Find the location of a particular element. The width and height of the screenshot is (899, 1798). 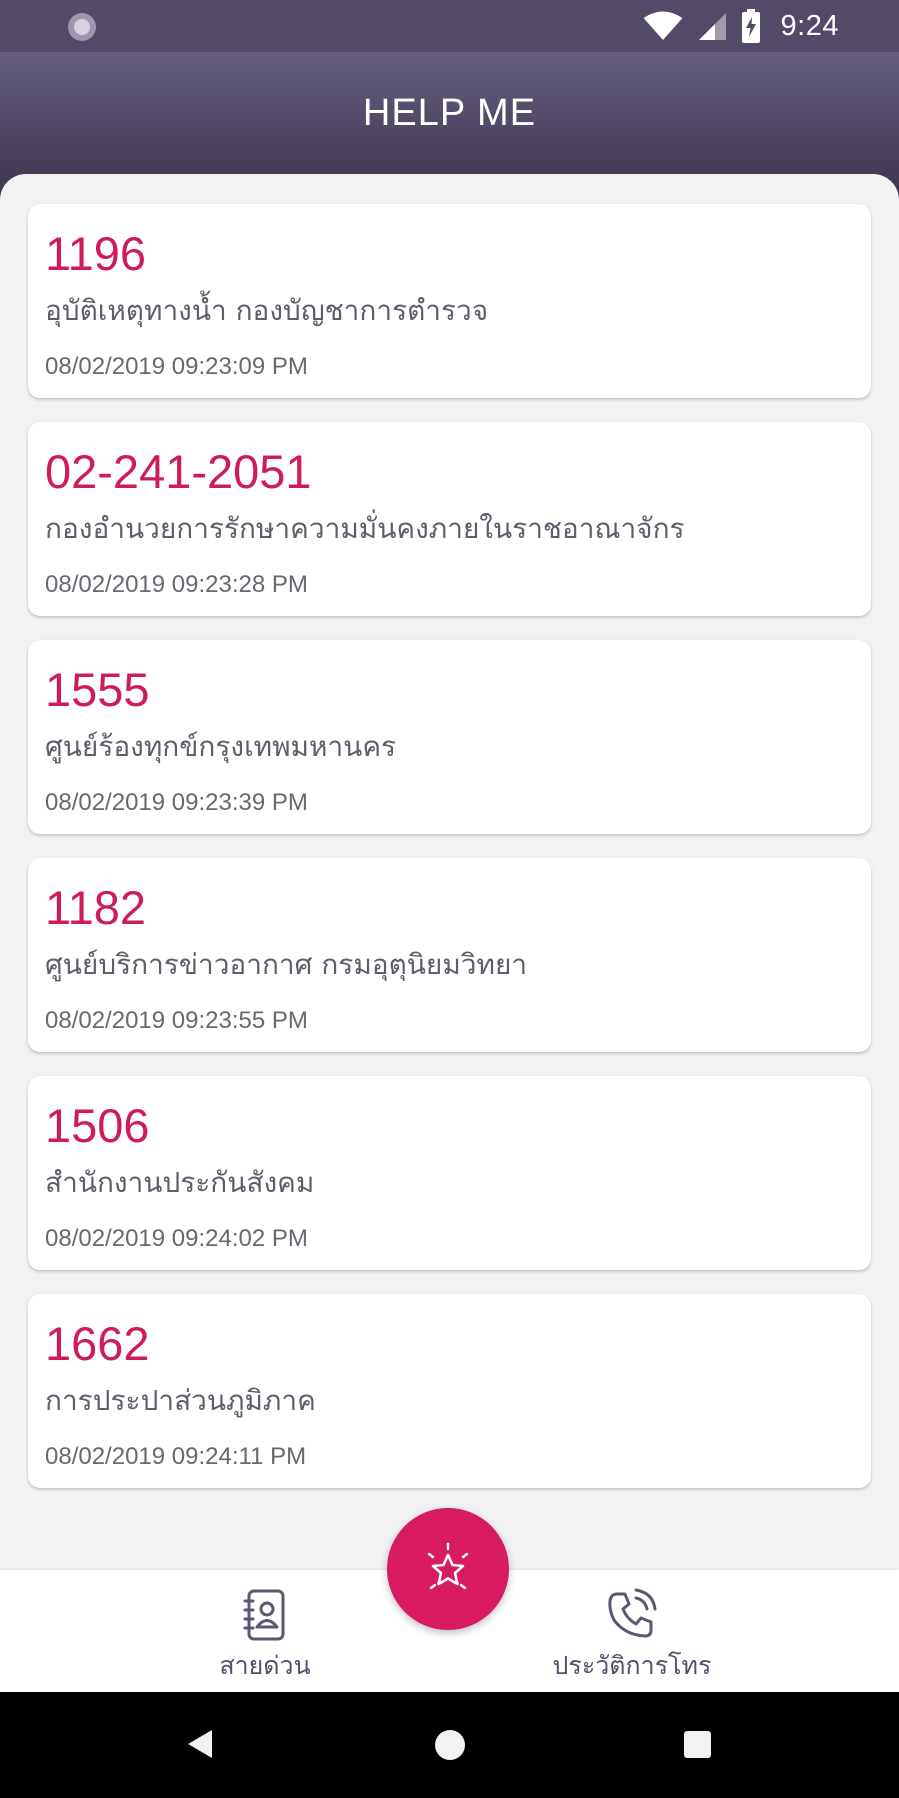

nav-label-call-history: ประวัติการโทร is located at coordinates (632, 1665).